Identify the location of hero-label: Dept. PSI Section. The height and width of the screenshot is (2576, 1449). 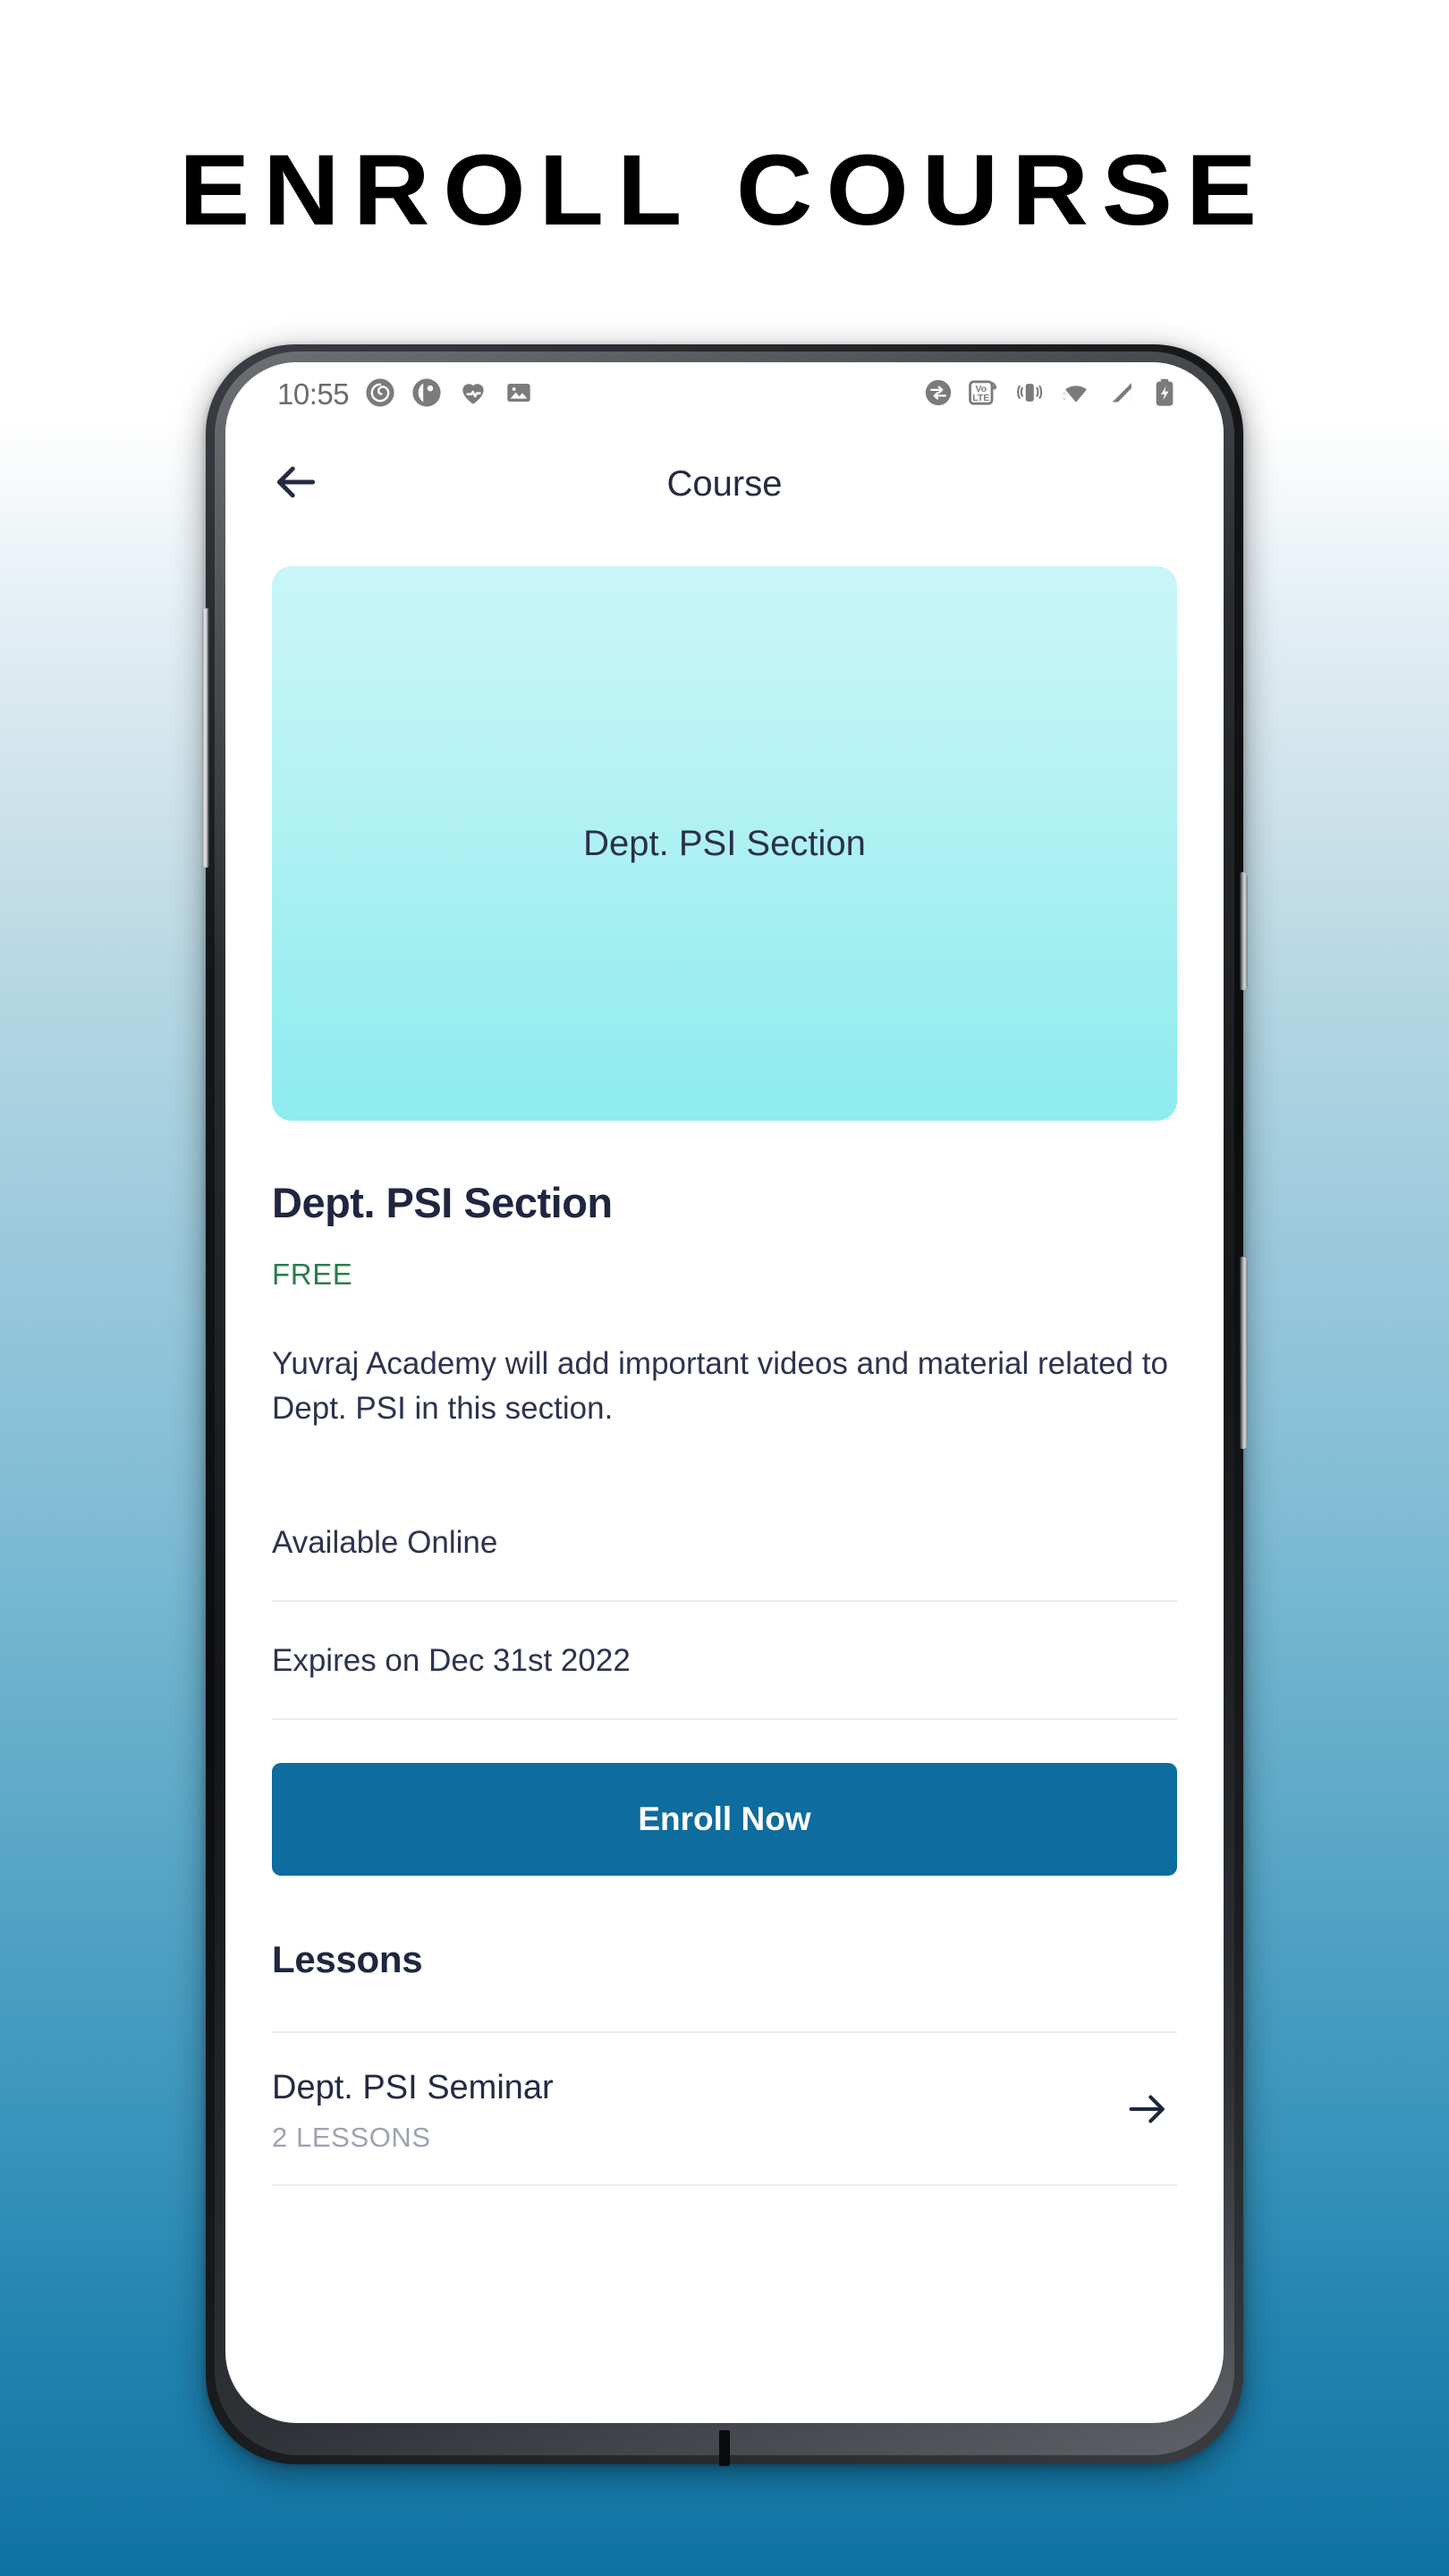
(724, 843).